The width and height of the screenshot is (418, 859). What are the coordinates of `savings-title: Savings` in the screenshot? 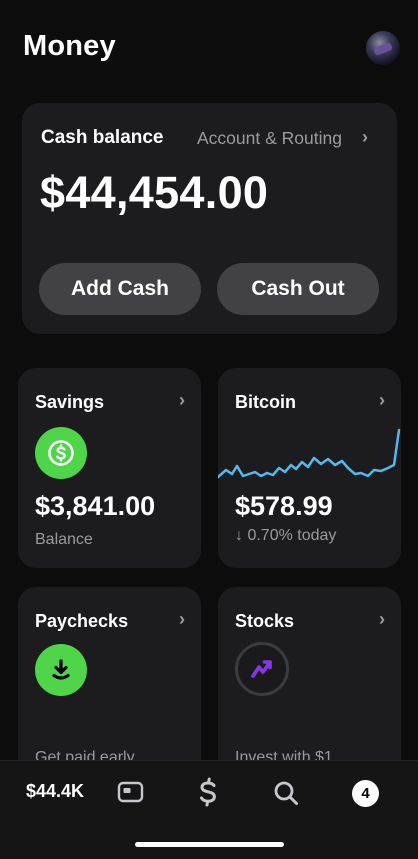 It's located at (70, 402).